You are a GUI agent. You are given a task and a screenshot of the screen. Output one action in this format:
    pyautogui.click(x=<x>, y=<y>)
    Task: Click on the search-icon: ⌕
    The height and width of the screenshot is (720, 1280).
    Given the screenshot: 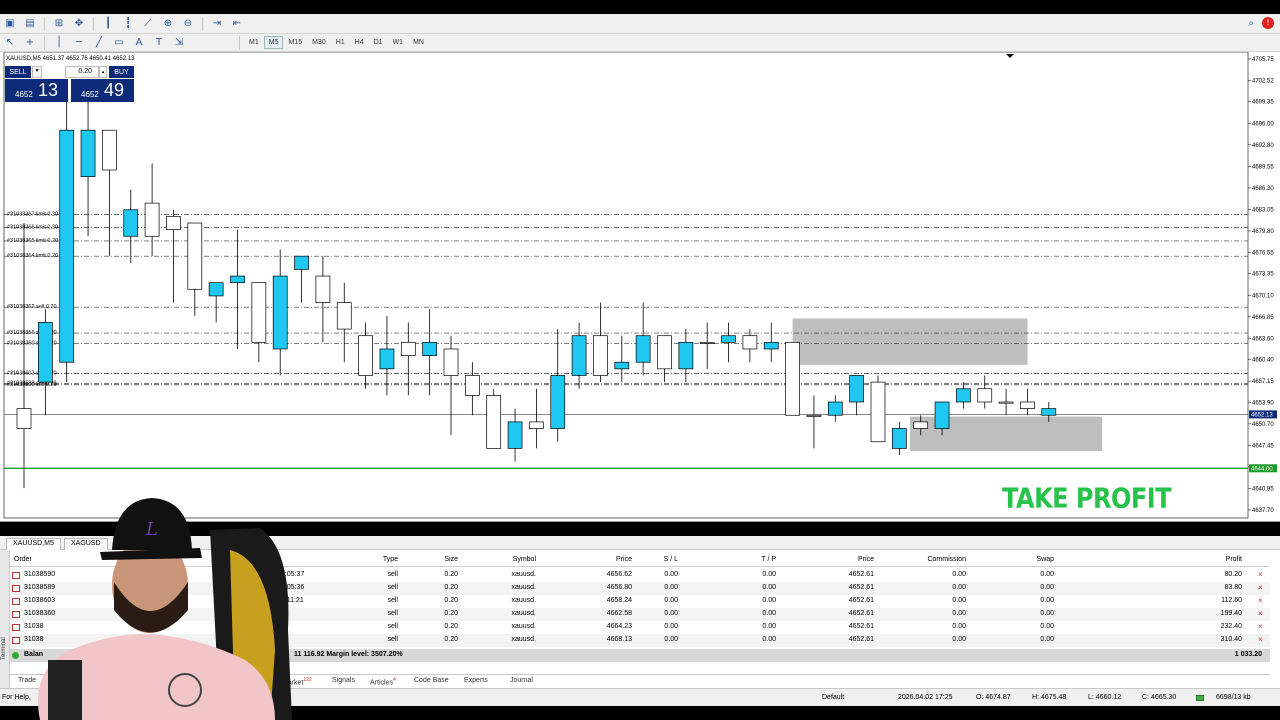 What is the action you would take?
    pyautogui.click(x=1251, y=23)
    